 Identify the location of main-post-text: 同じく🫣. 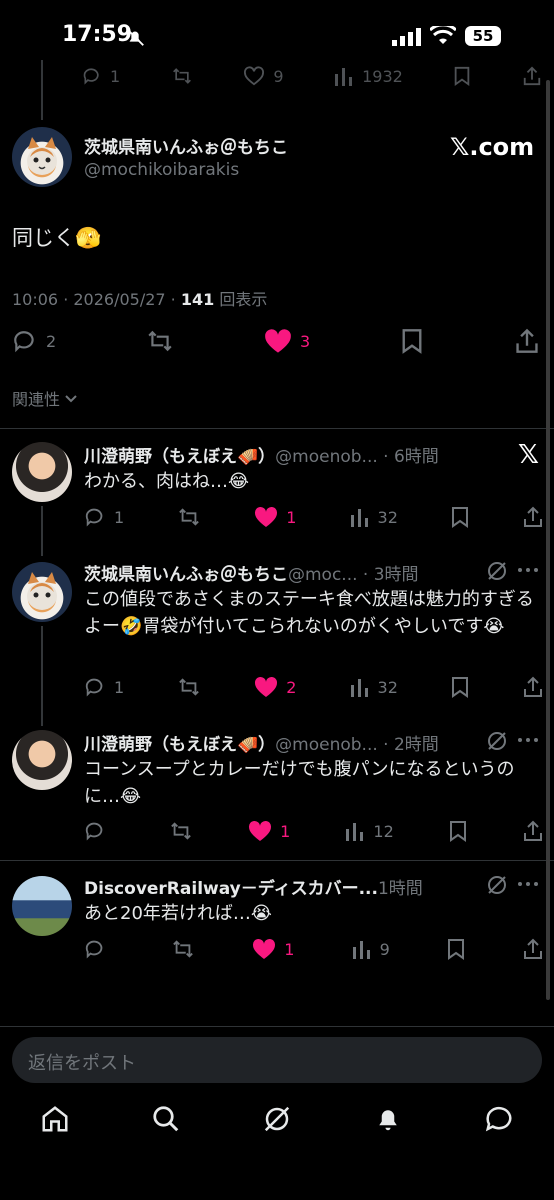
(57, 238).